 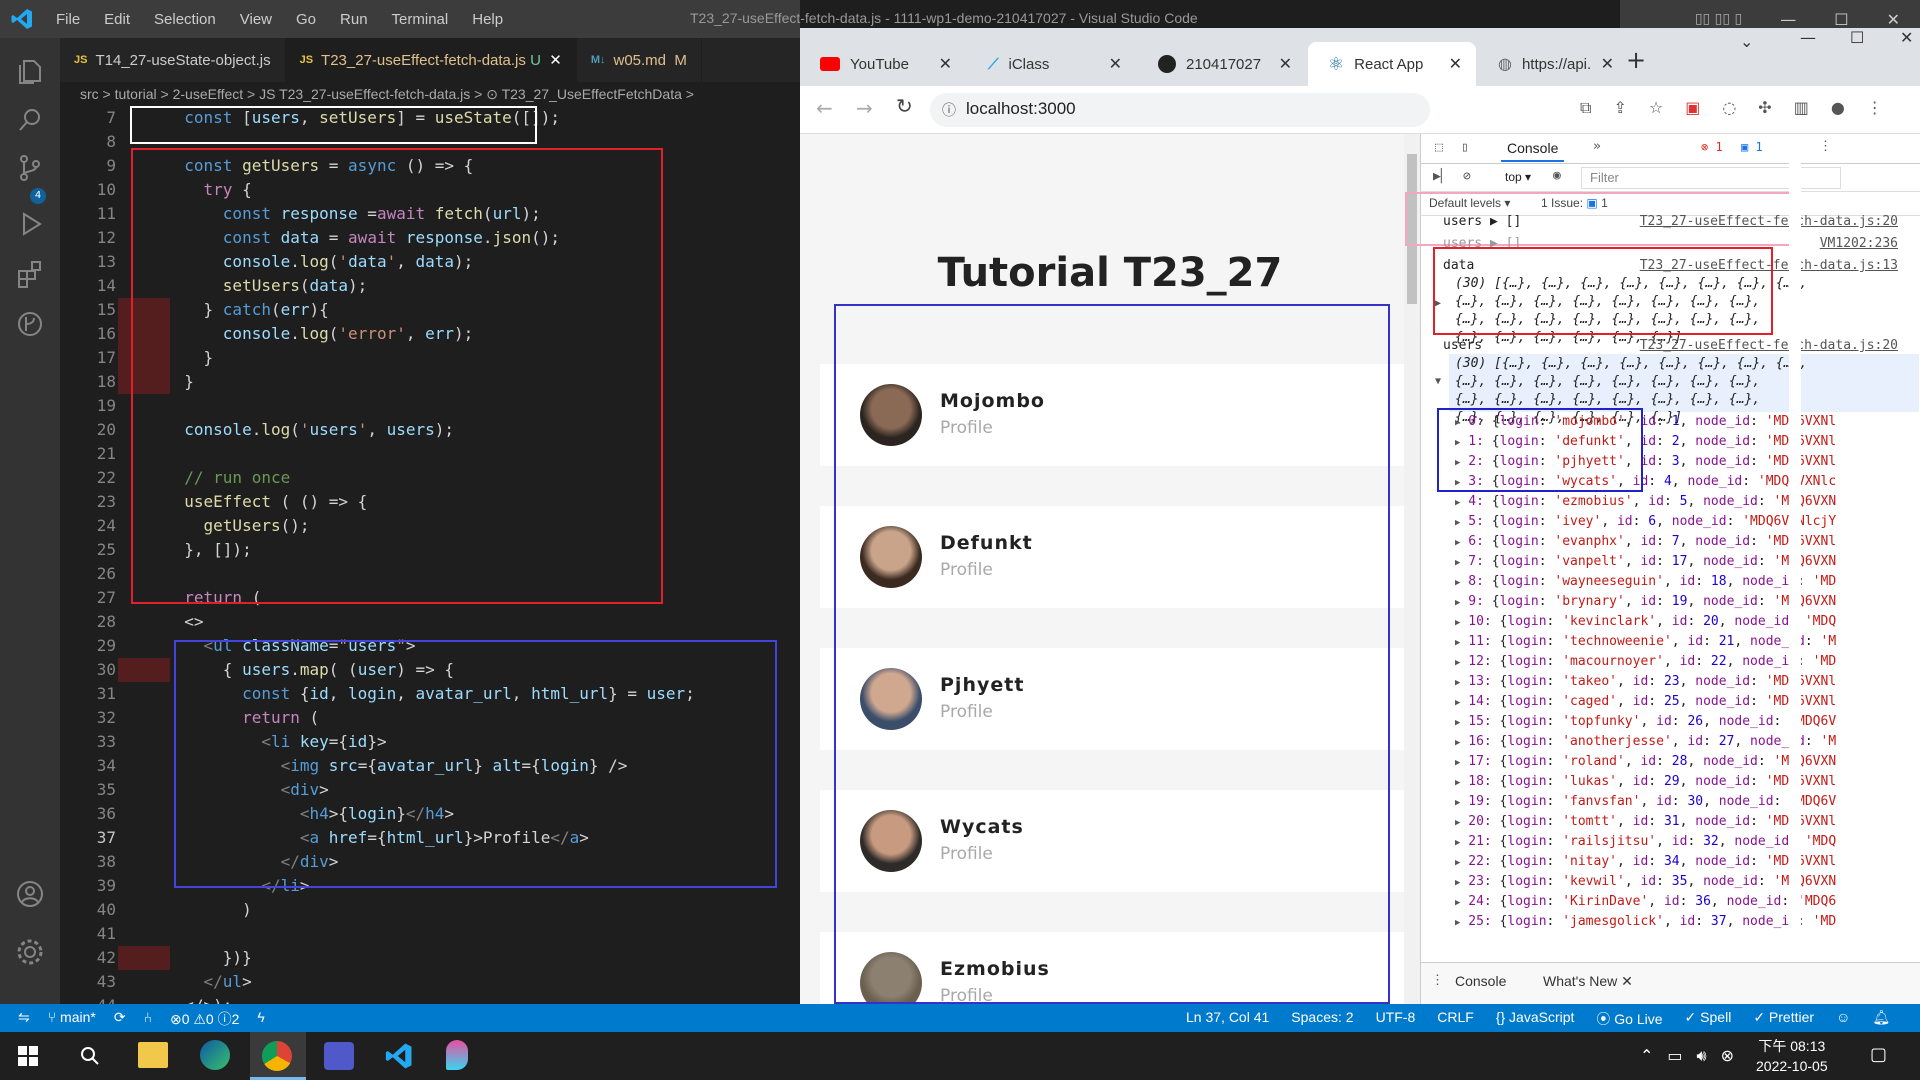 What do you see at coordinates (1792, 1056) in the screenshot?
I see `clock: 下午 08:13 2022-10-05` at bounding box center [1792, 1056].